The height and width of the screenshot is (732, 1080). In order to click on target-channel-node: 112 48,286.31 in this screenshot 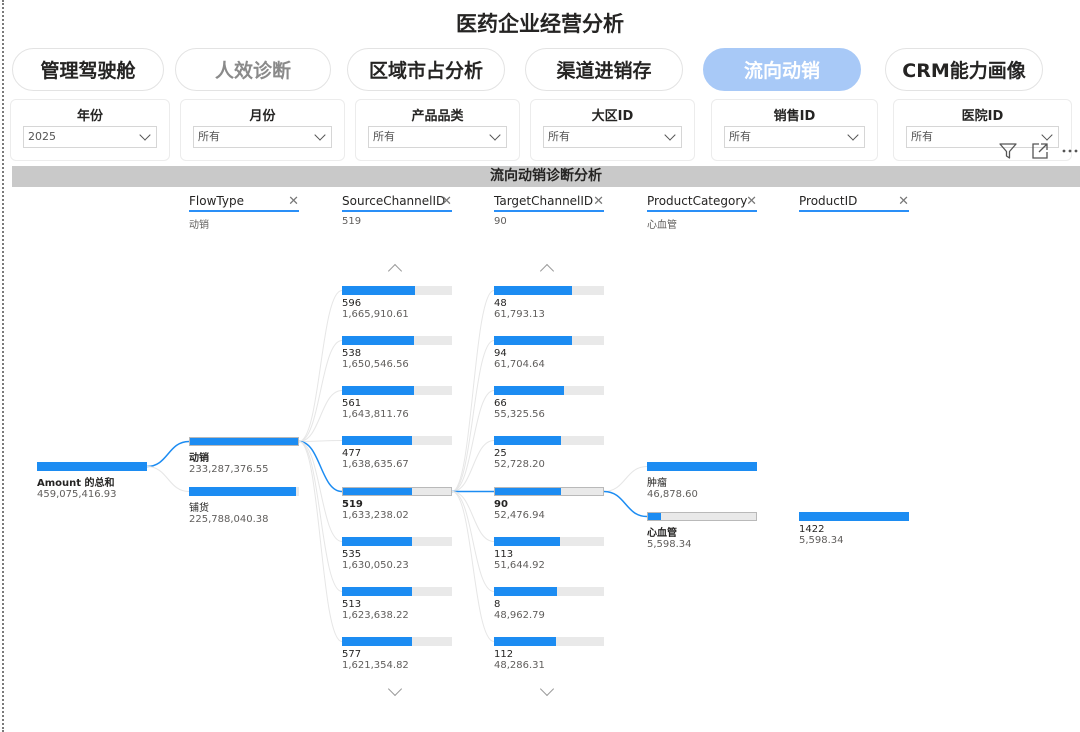, I will do `click(549, 654)`.